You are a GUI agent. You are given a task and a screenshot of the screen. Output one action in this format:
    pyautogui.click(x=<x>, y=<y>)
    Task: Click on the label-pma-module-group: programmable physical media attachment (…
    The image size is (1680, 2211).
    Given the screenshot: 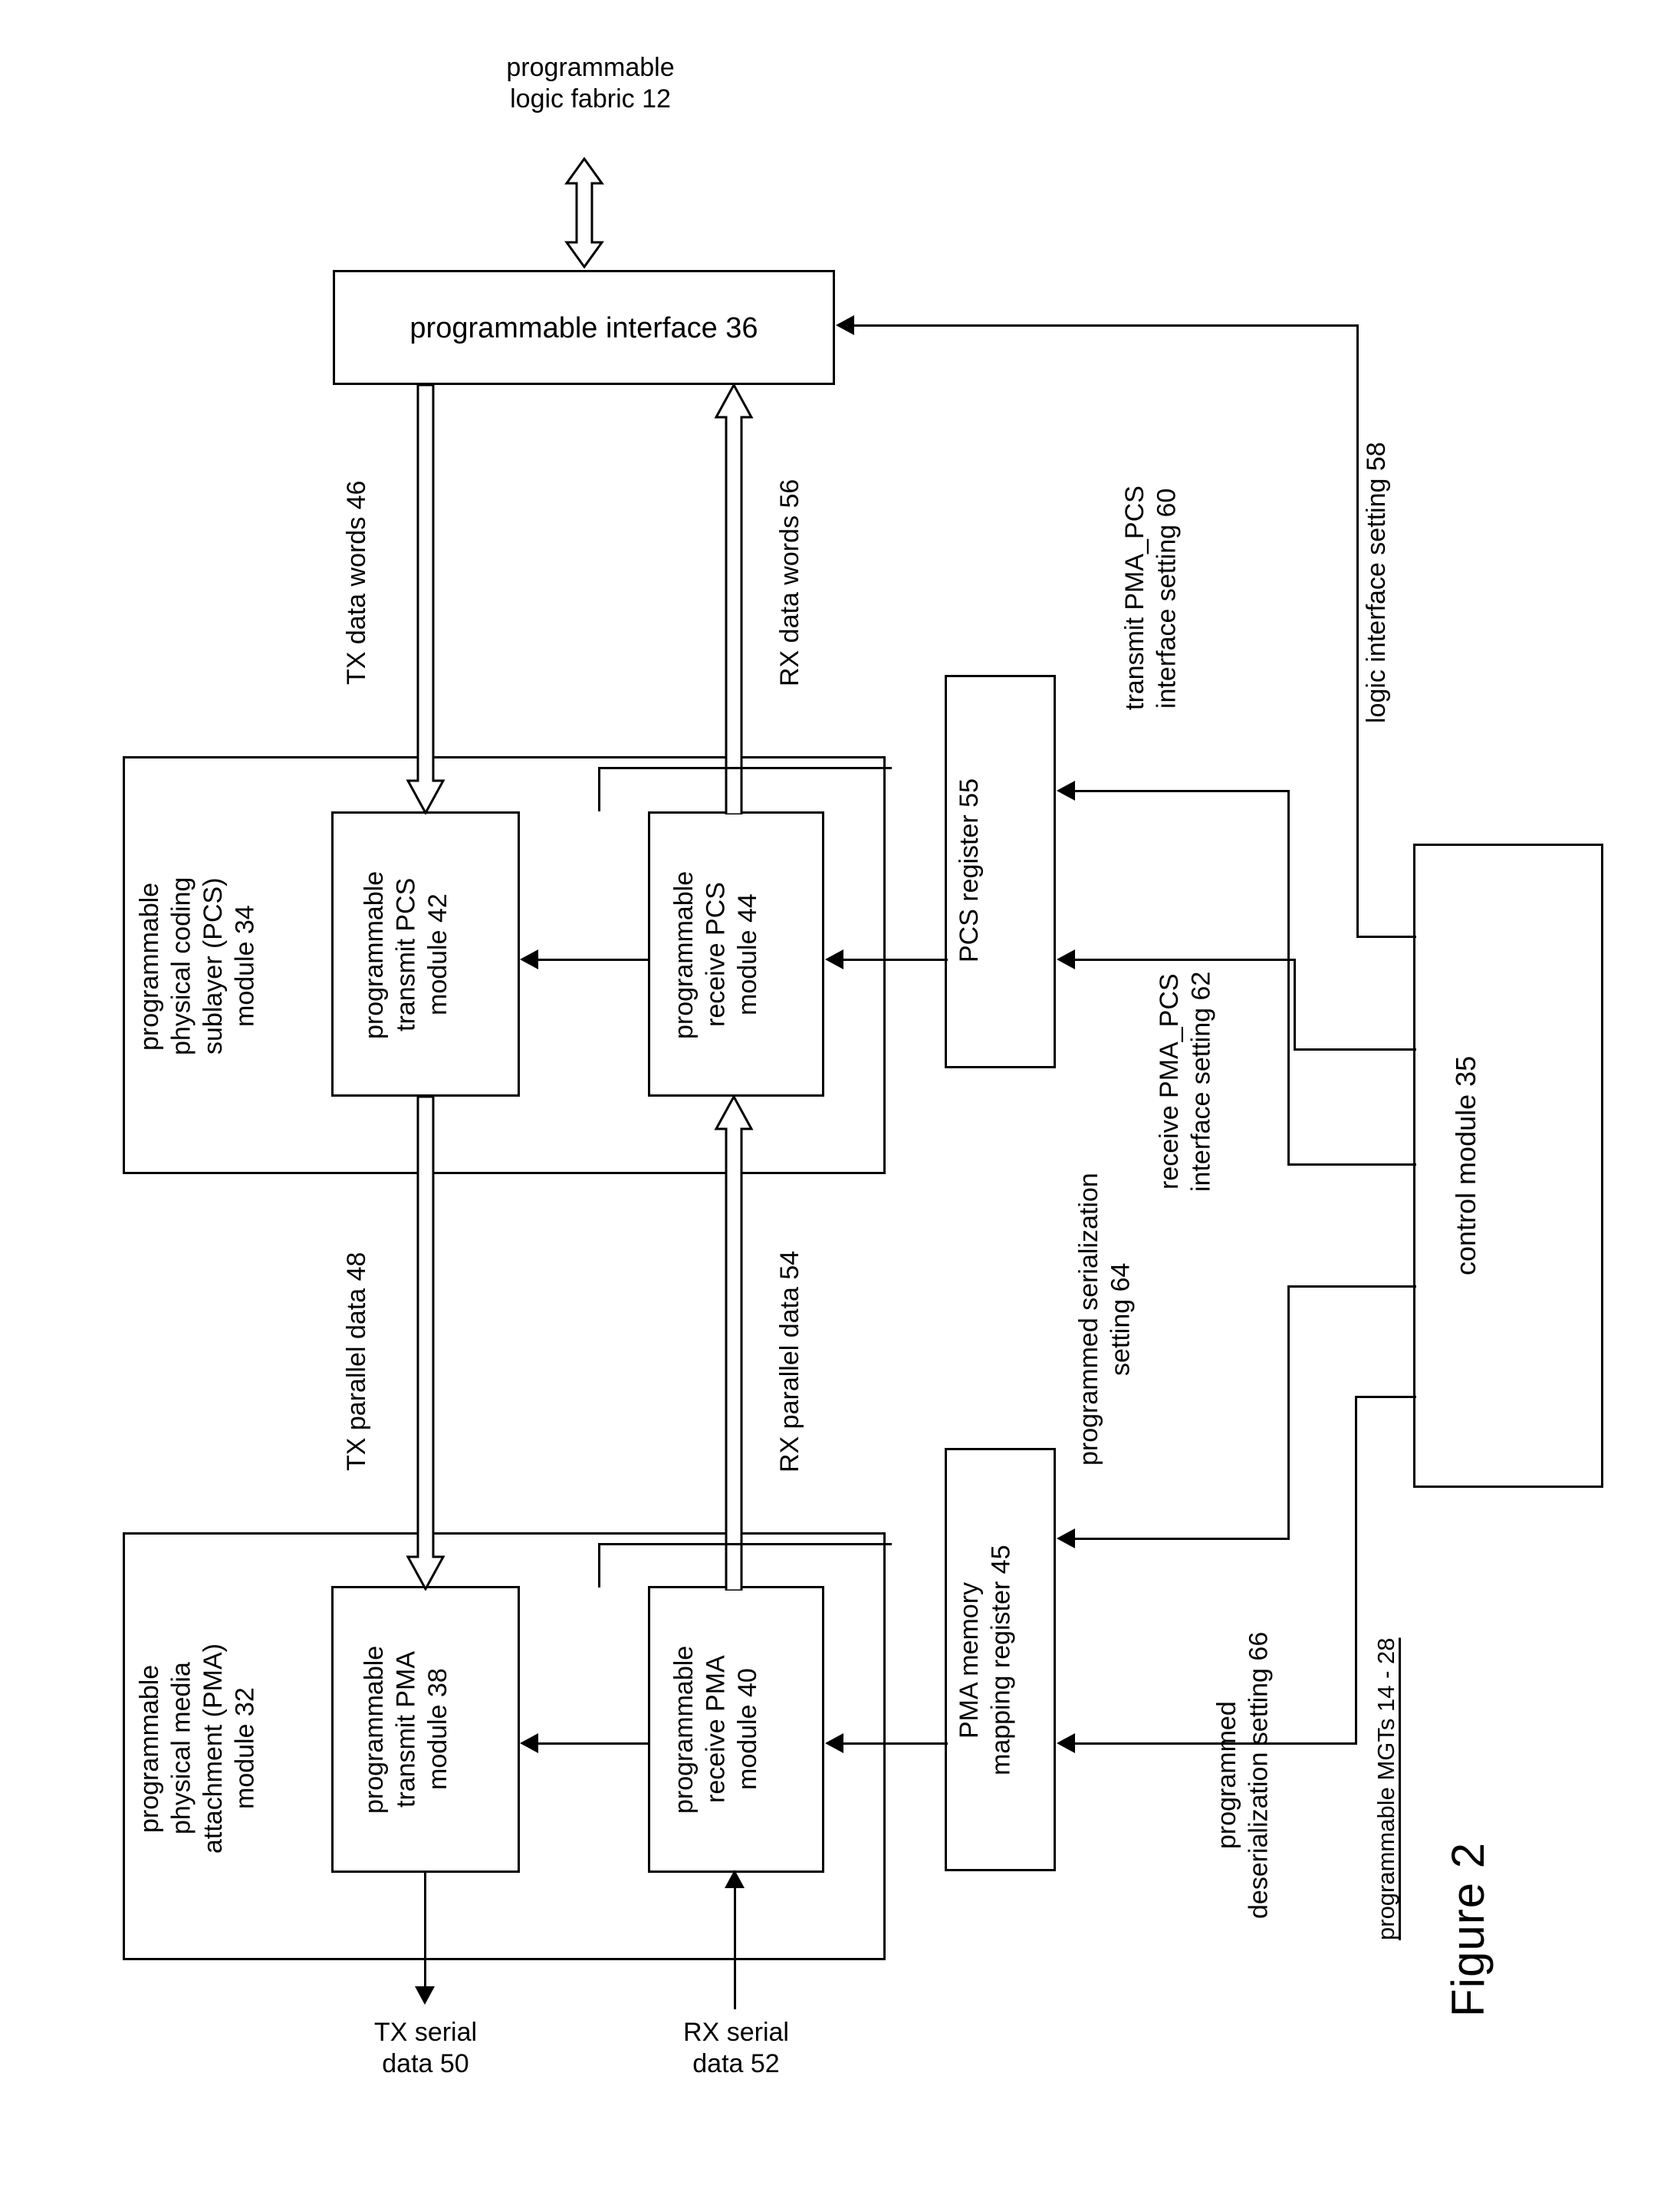 What is the action you would take?
    pyautogui.click(x=197, y=1748)
    